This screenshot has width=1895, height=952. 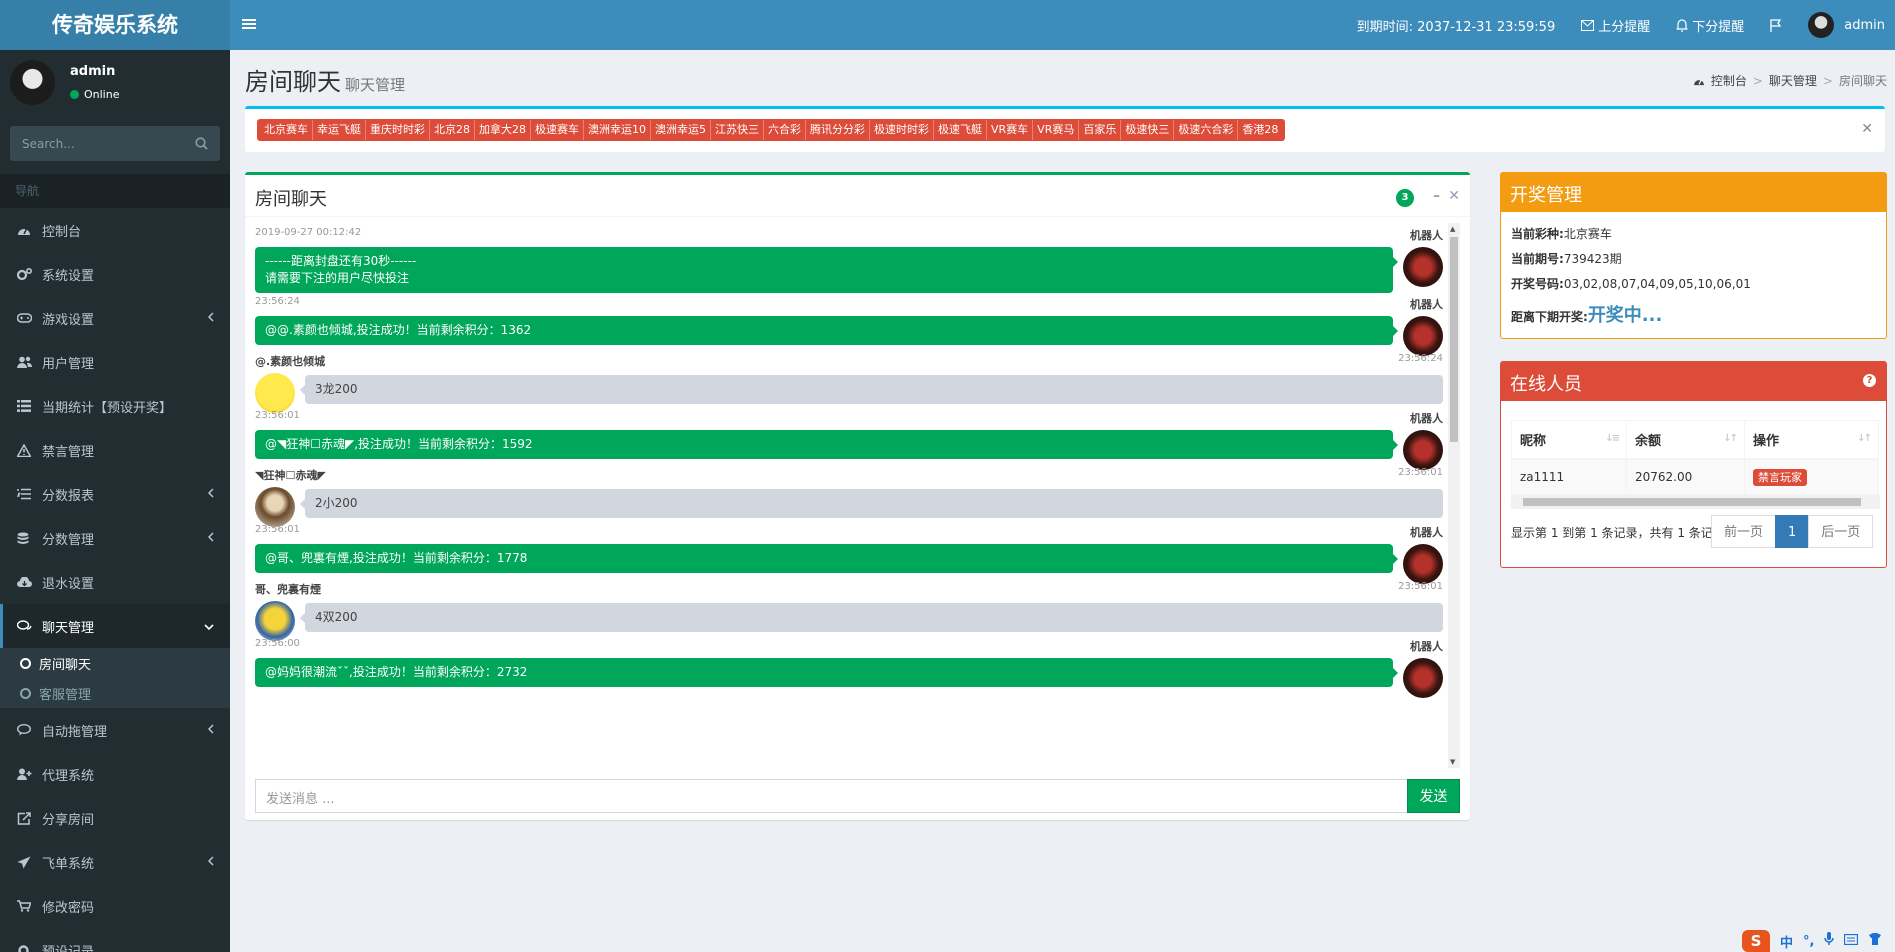 What do you see at coordinates (1148, 130) in the screenshot?
I see `lottery-button: 极速快三` at bounding box center [1148, 130].